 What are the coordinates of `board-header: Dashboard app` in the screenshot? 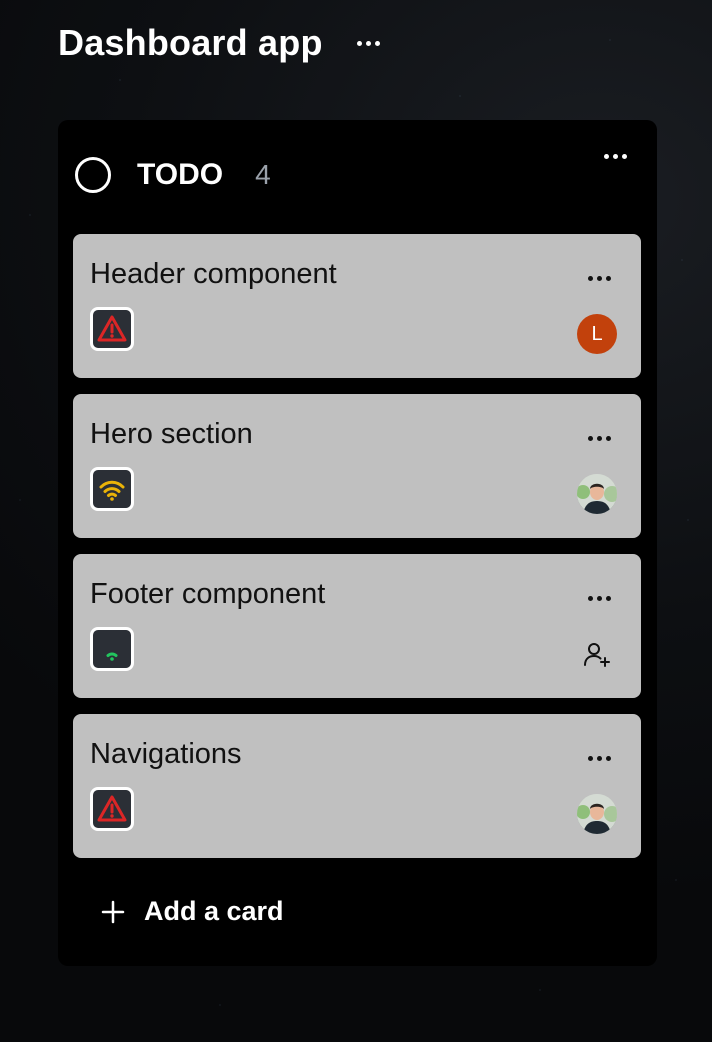 It's located at (221, 43).